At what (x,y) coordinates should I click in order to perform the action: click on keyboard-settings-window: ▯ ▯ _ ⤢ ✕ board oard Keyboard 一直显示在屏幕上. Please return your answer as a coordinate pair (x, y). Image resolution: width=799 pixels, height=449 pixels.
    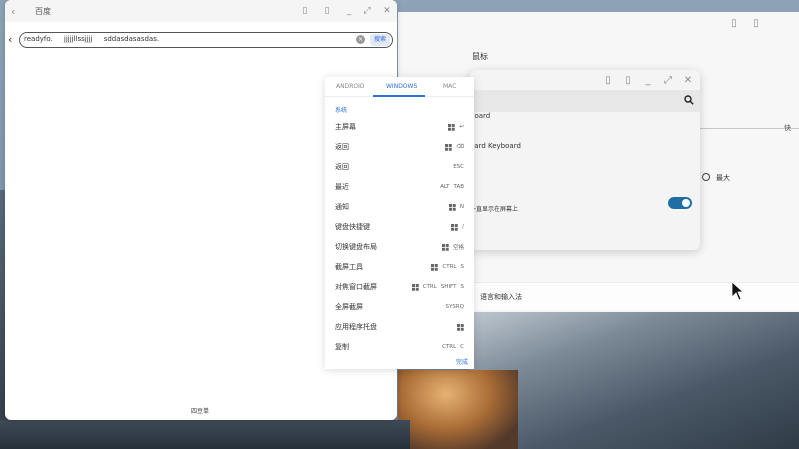
    Looking at the image, I should click on (585, 160).